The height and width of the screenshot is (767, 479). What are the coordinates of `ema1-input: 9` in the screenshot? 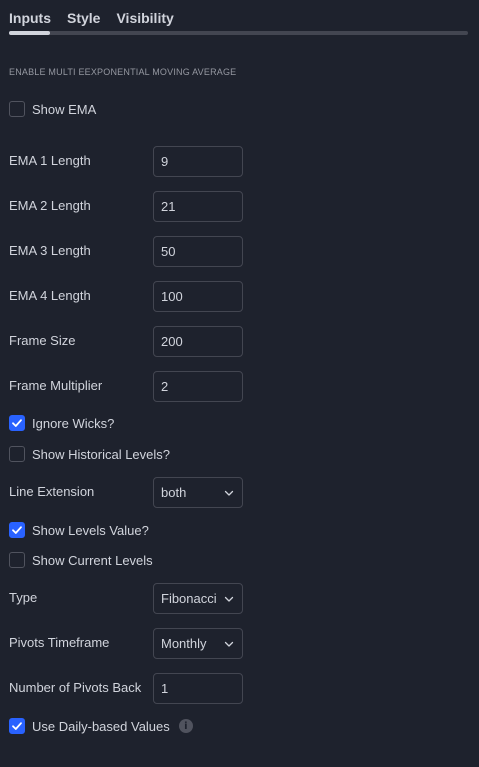 It's located at (198, 161).